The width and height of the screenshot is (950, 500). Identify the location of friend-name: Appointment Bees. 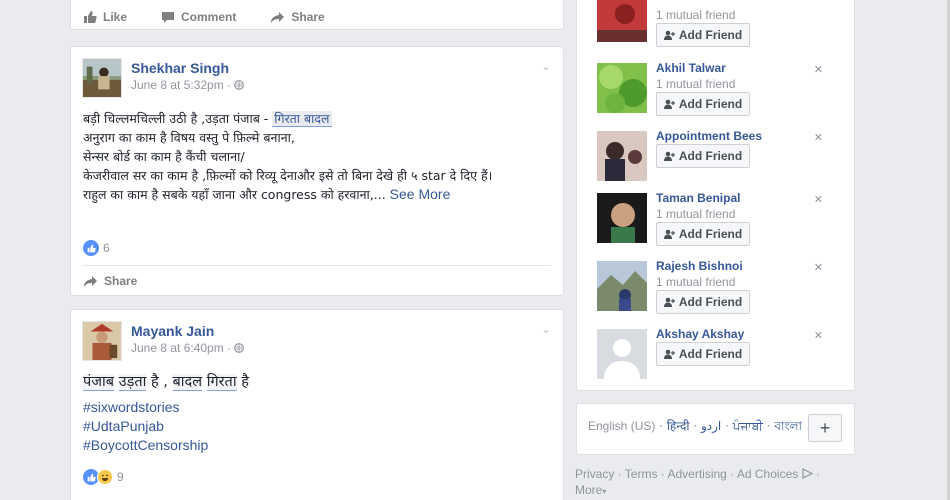
(709, 136).